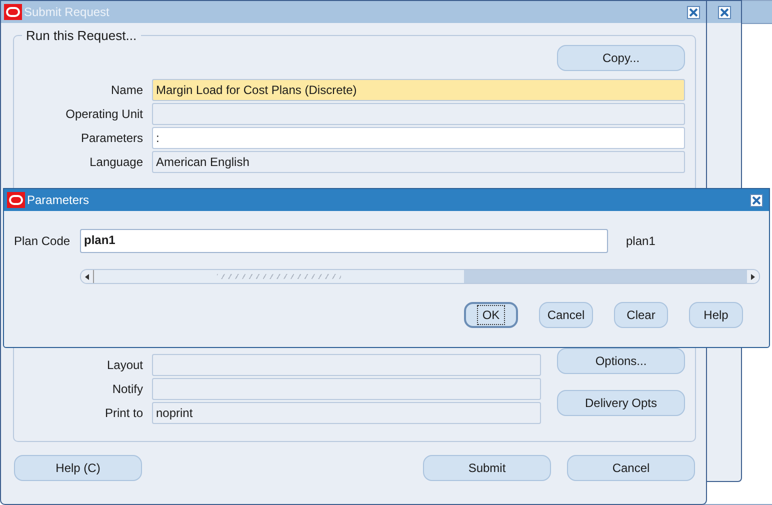 The image size is (772, 505). I want to click on dialog-button: Cancel, so click(566, 315).